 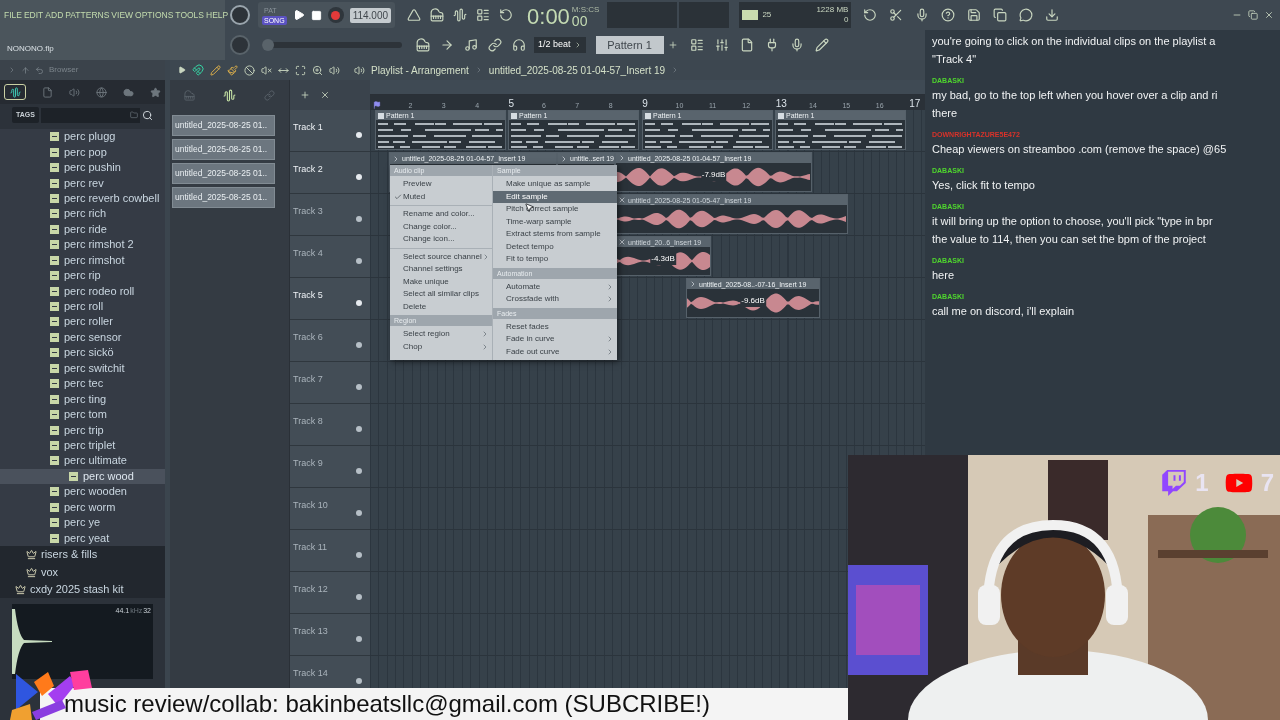 What do you see at coordinates (33, 15) in the screenshot?
I see `menu-bar-item: EDIT` at bounding box center [33, 15].